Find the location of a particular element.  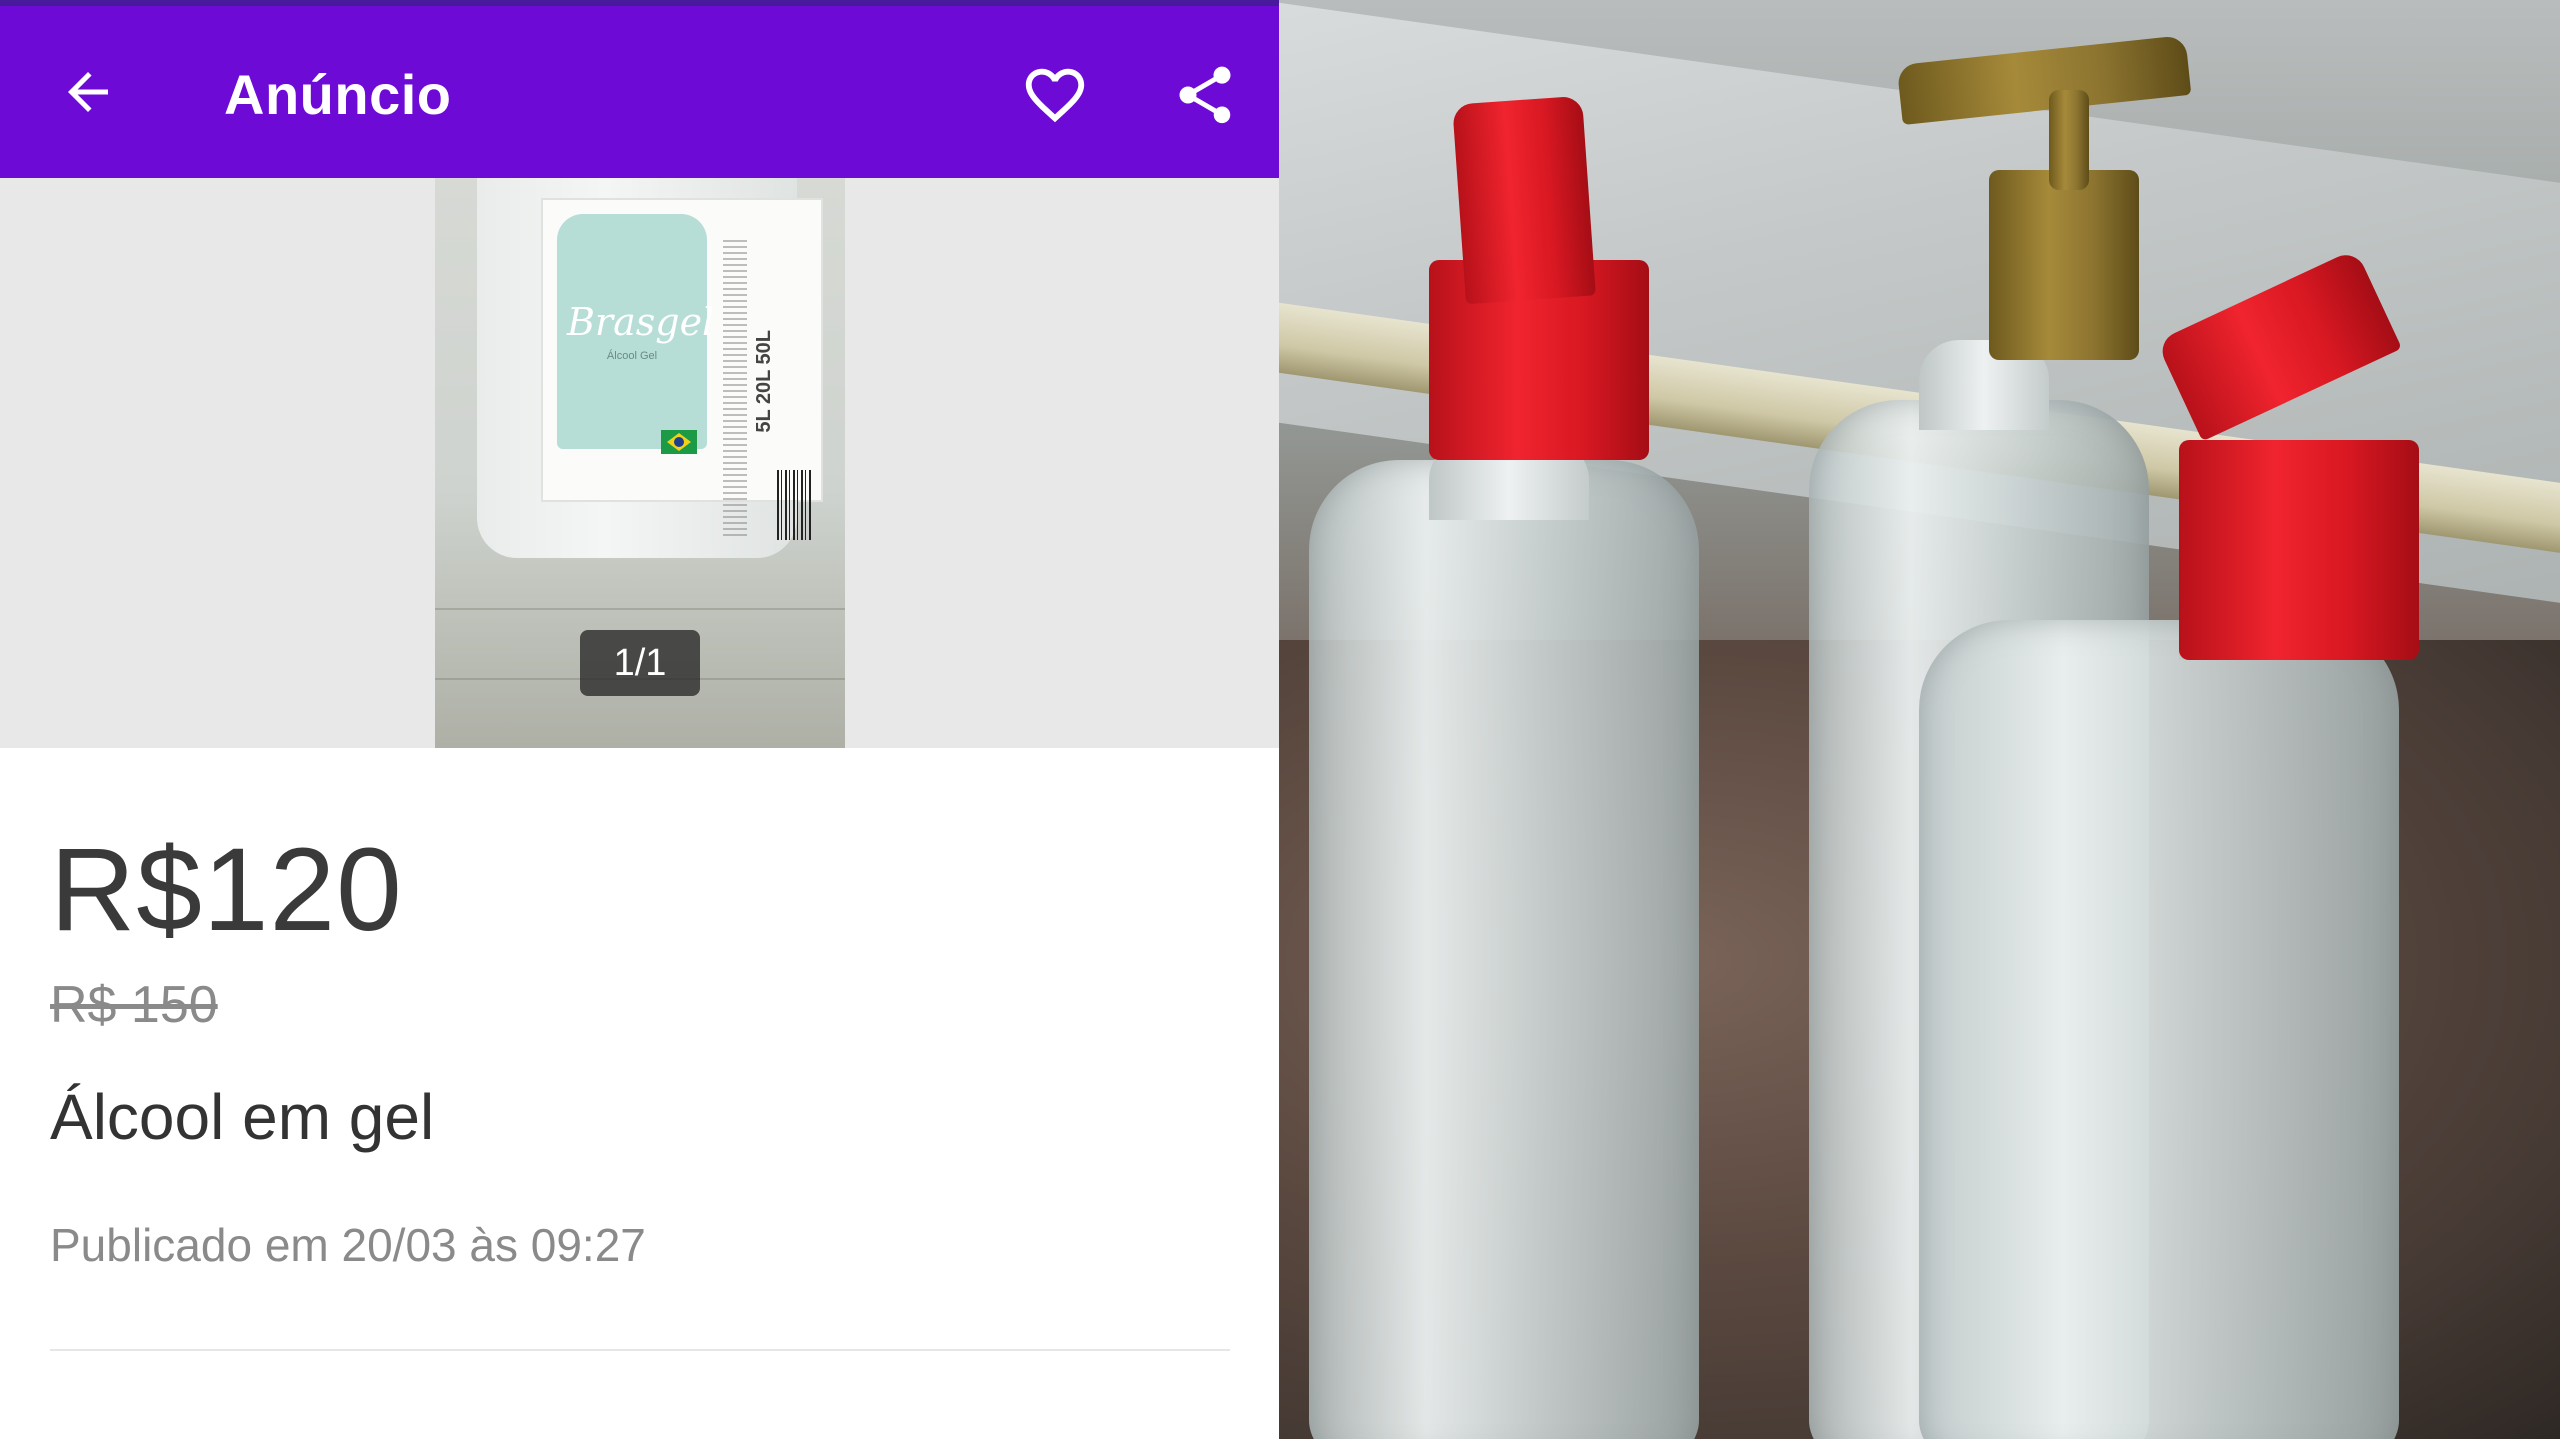

ad-title: Álcool em gel is located at coordinates (242, 1117).